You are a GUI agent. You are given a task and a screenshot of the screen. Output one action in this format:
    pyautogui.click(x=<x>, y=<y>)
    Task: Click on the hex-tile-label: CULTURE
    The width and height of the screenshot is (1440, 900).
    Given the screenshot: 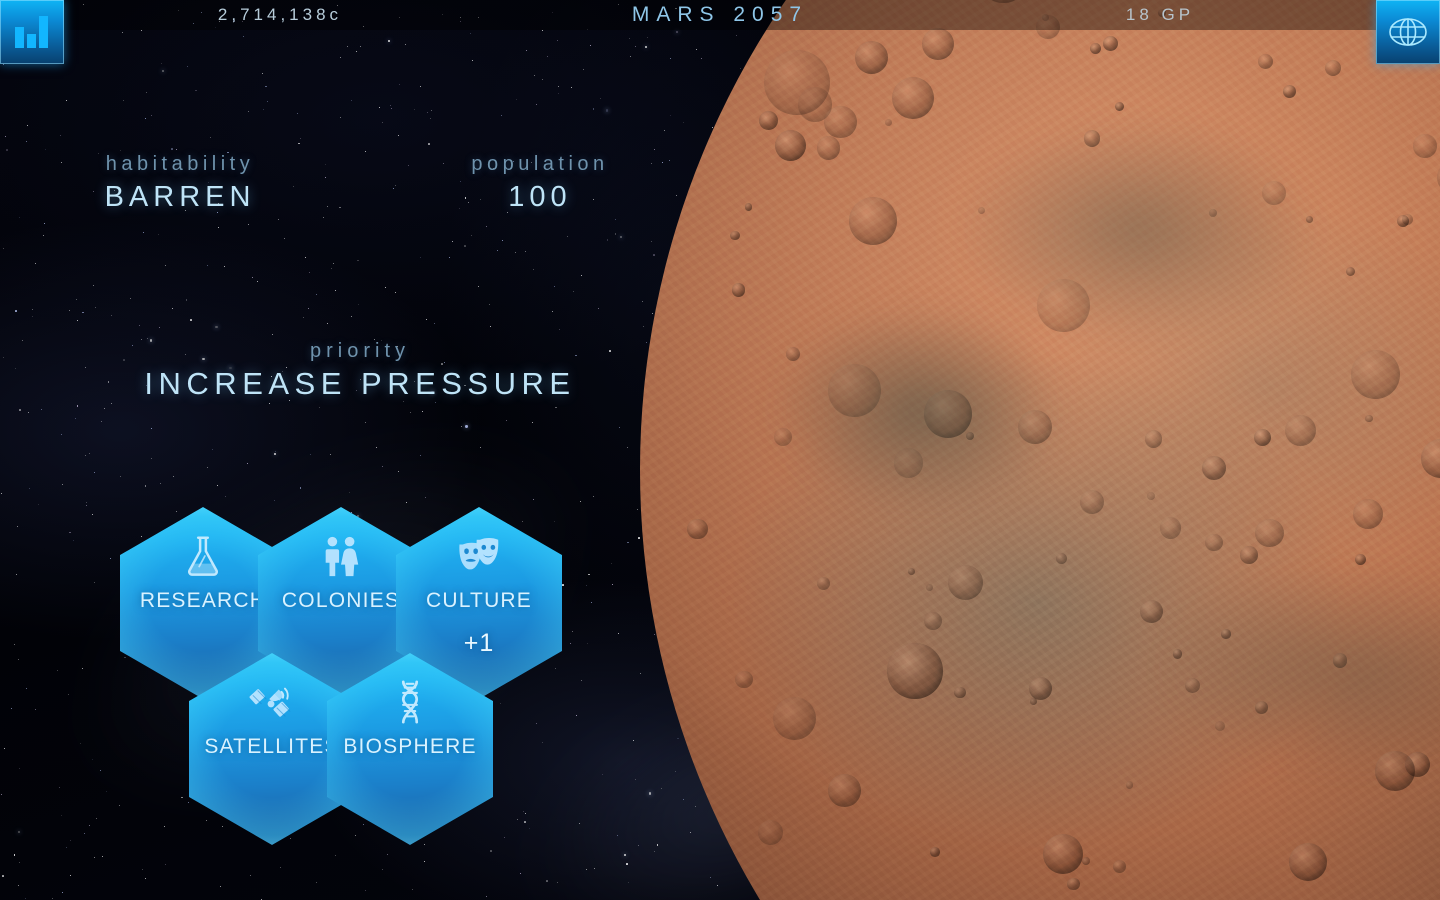 What is the action you would take?
    pyautogui.click(x=479, y=600)
    